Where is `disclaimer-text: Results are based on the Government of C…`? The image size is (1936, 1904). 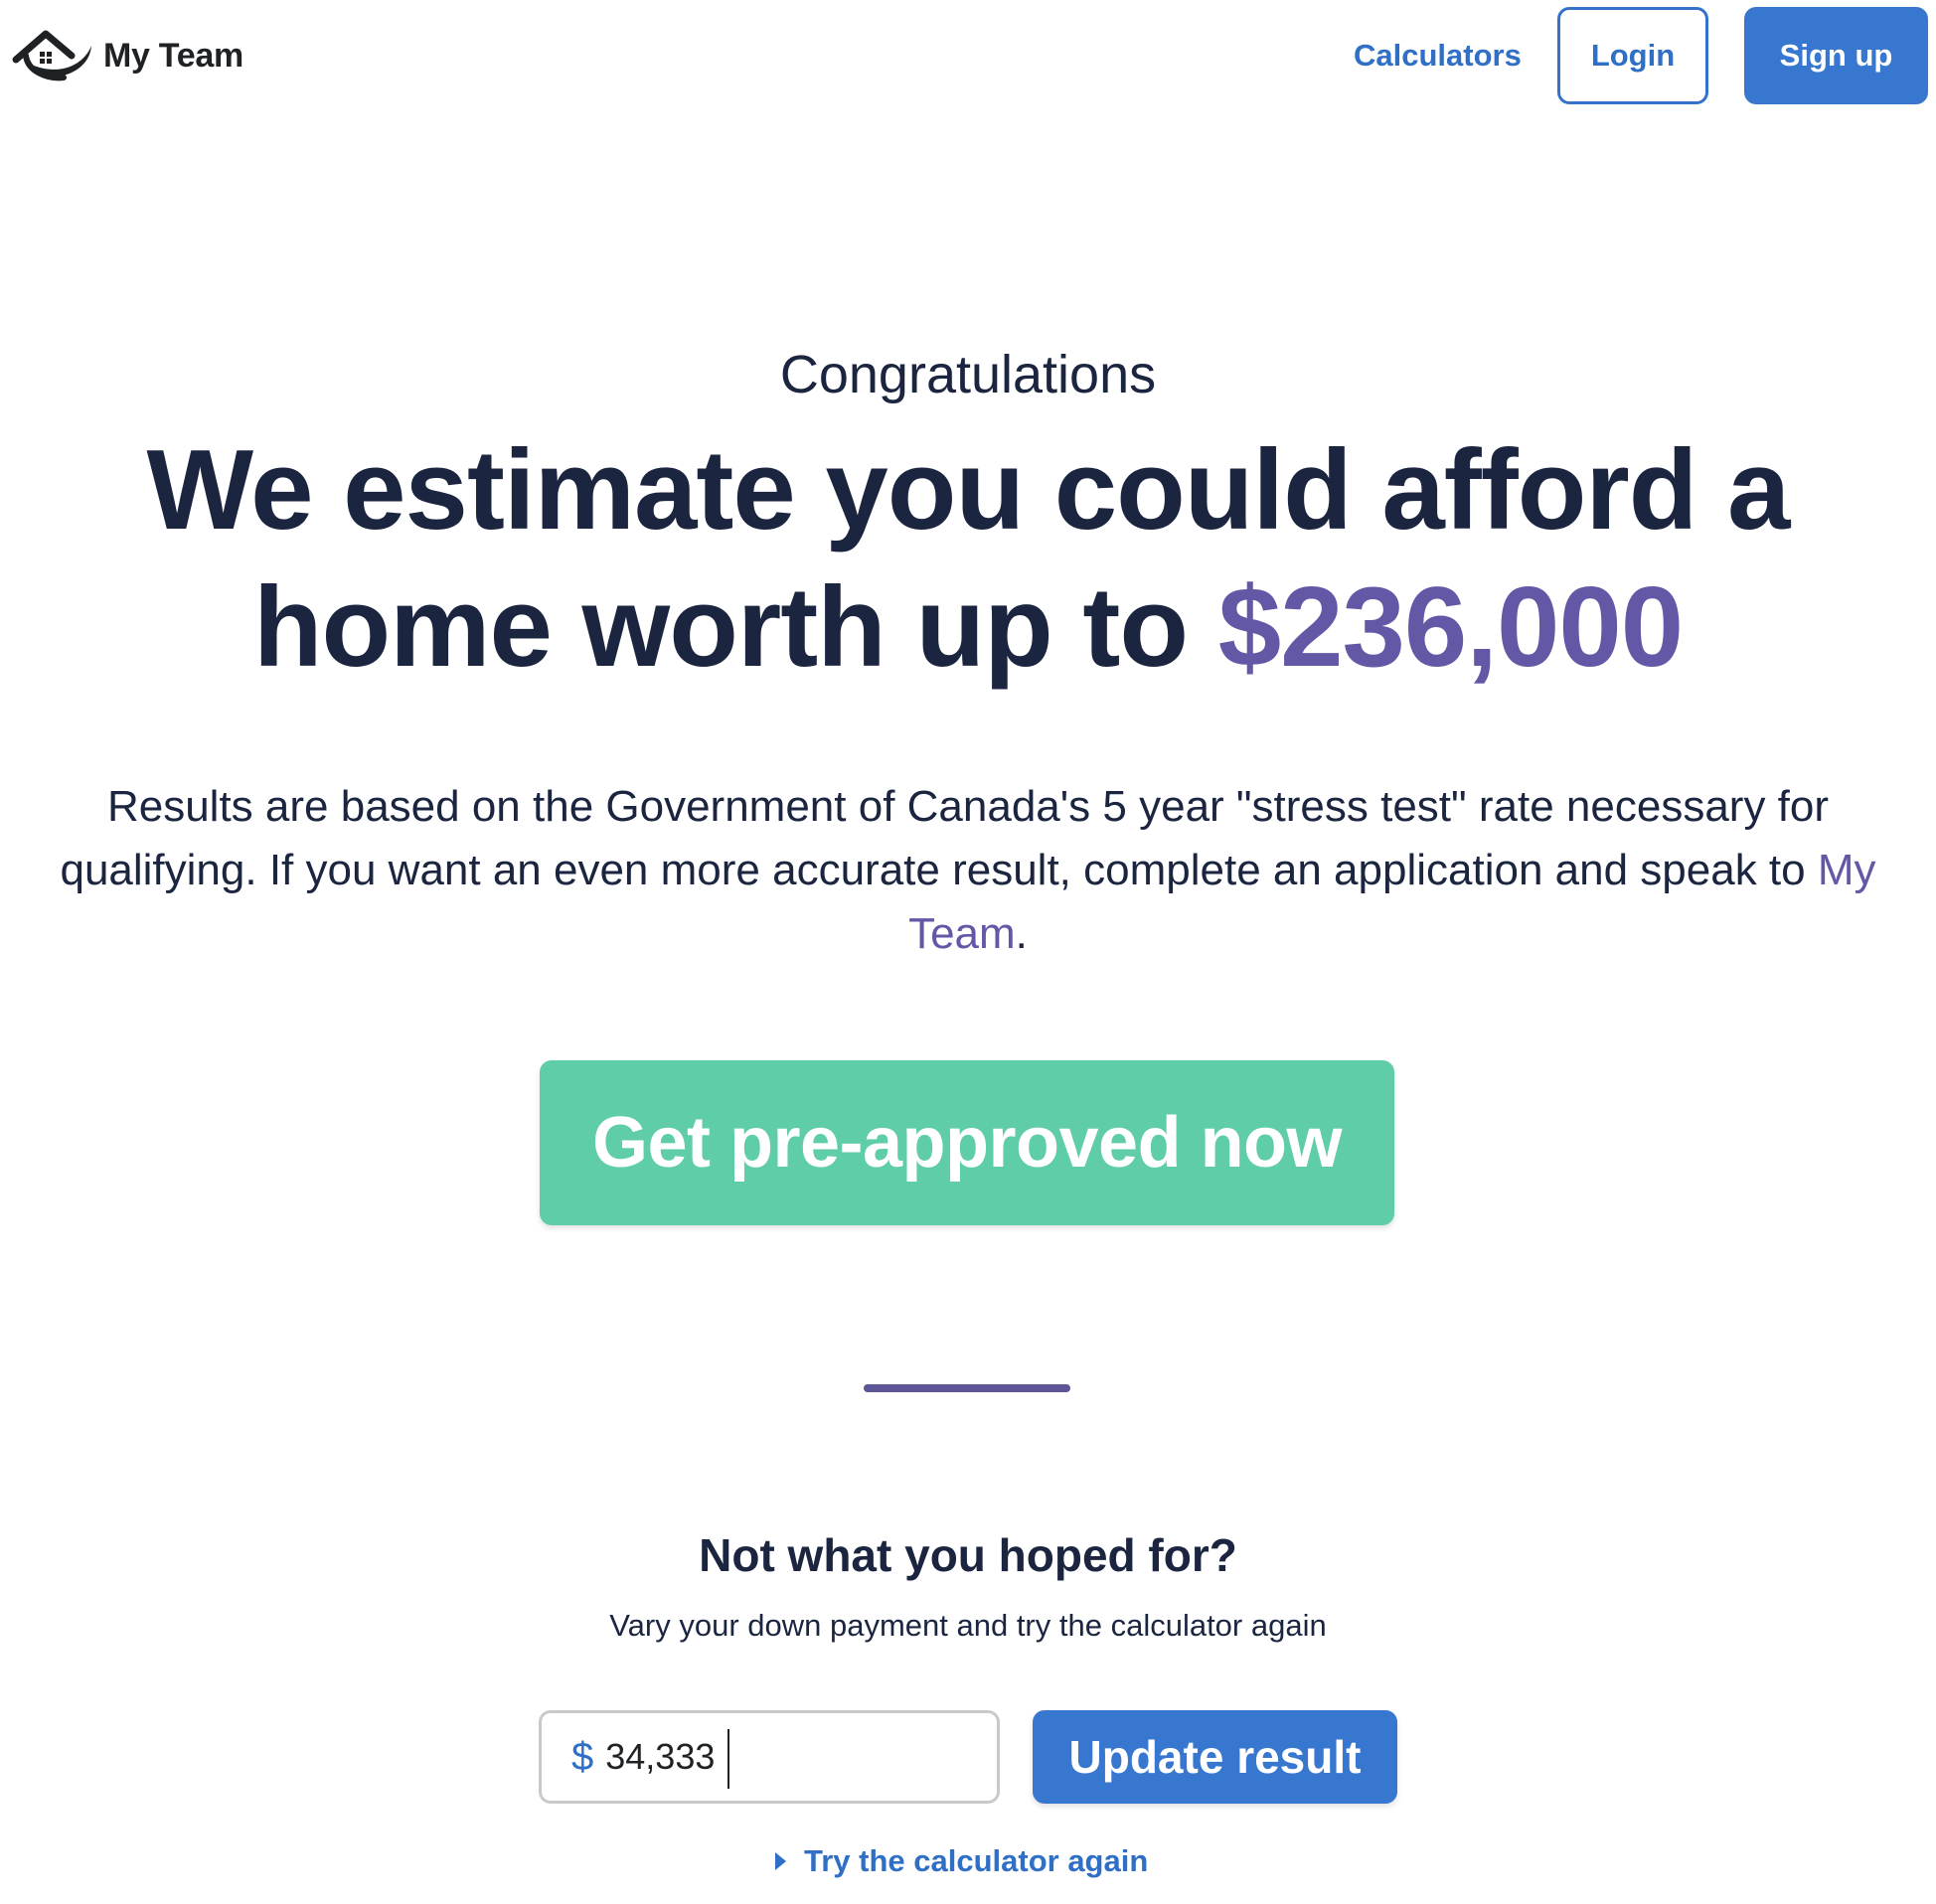 disclaimer-text: Results are based on the Government of C… is located at coordinates (945, 838).